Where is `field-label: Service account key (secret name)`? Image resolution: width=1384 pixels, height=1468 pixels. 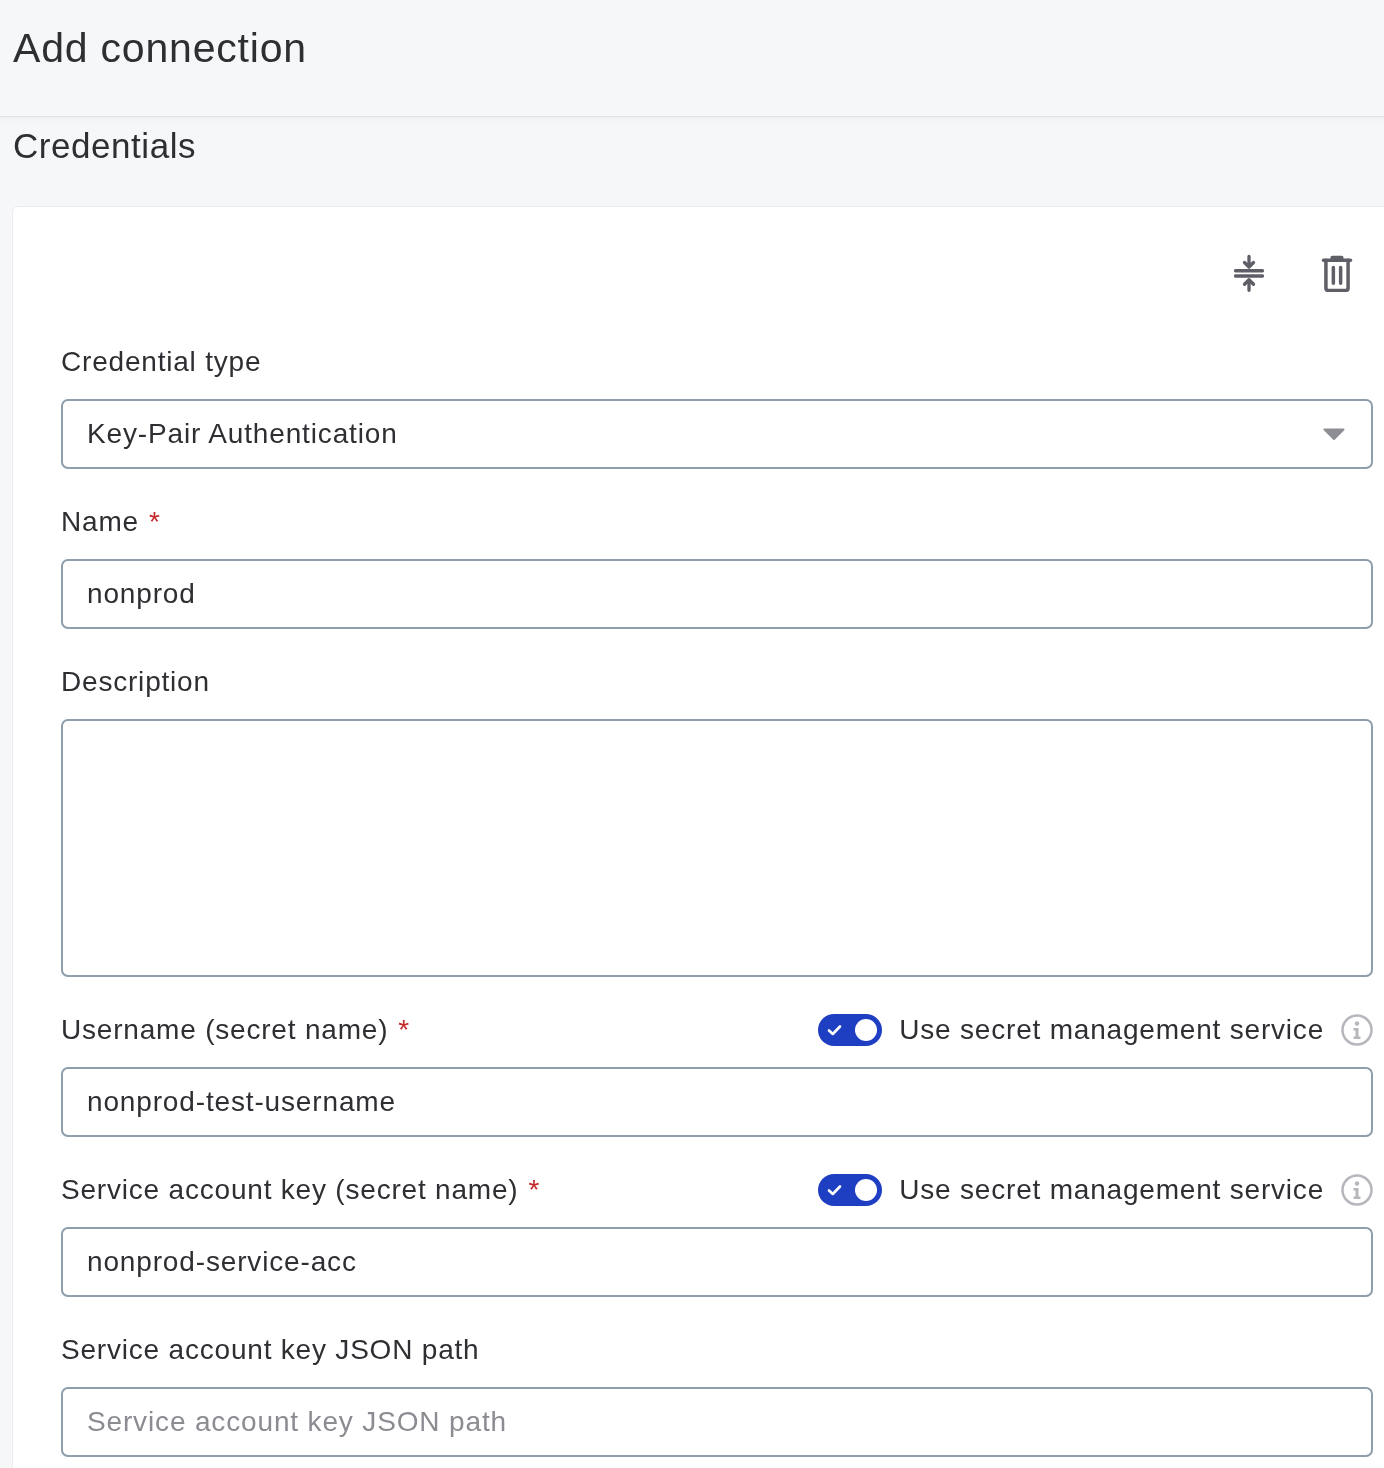 field-label: Service account key (secret name) is located at coordinates (290, 1190).